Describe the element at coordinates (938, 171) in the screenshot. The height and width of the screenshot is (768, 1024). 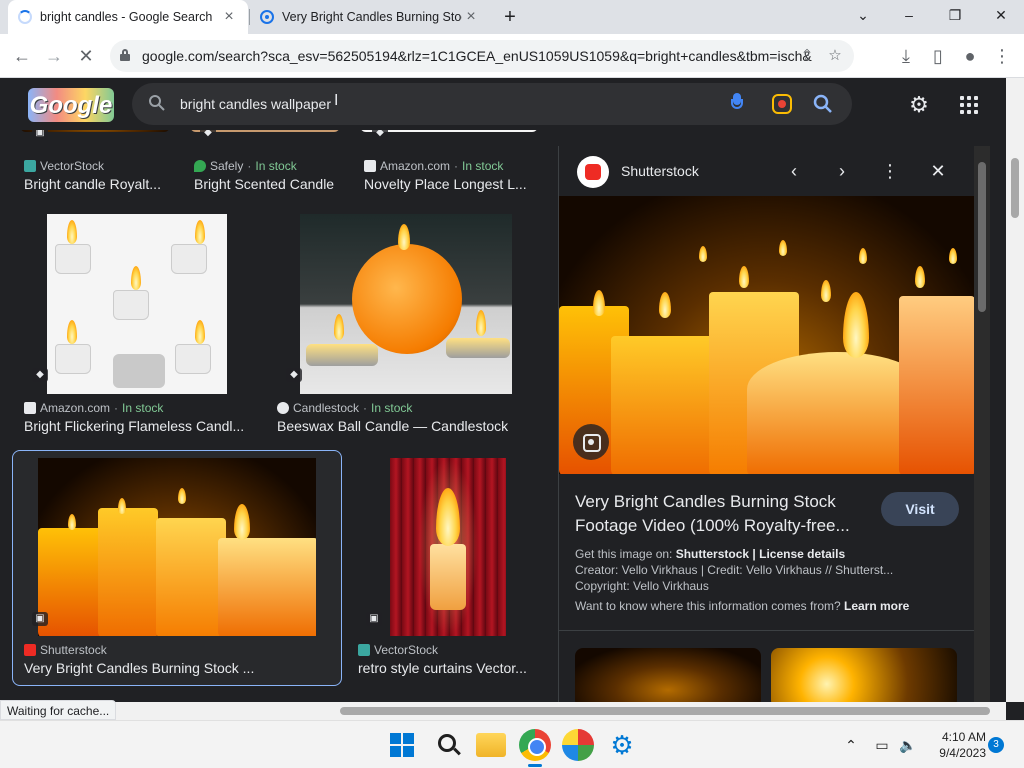
I see `close-panel-icon: ✕` at that location.